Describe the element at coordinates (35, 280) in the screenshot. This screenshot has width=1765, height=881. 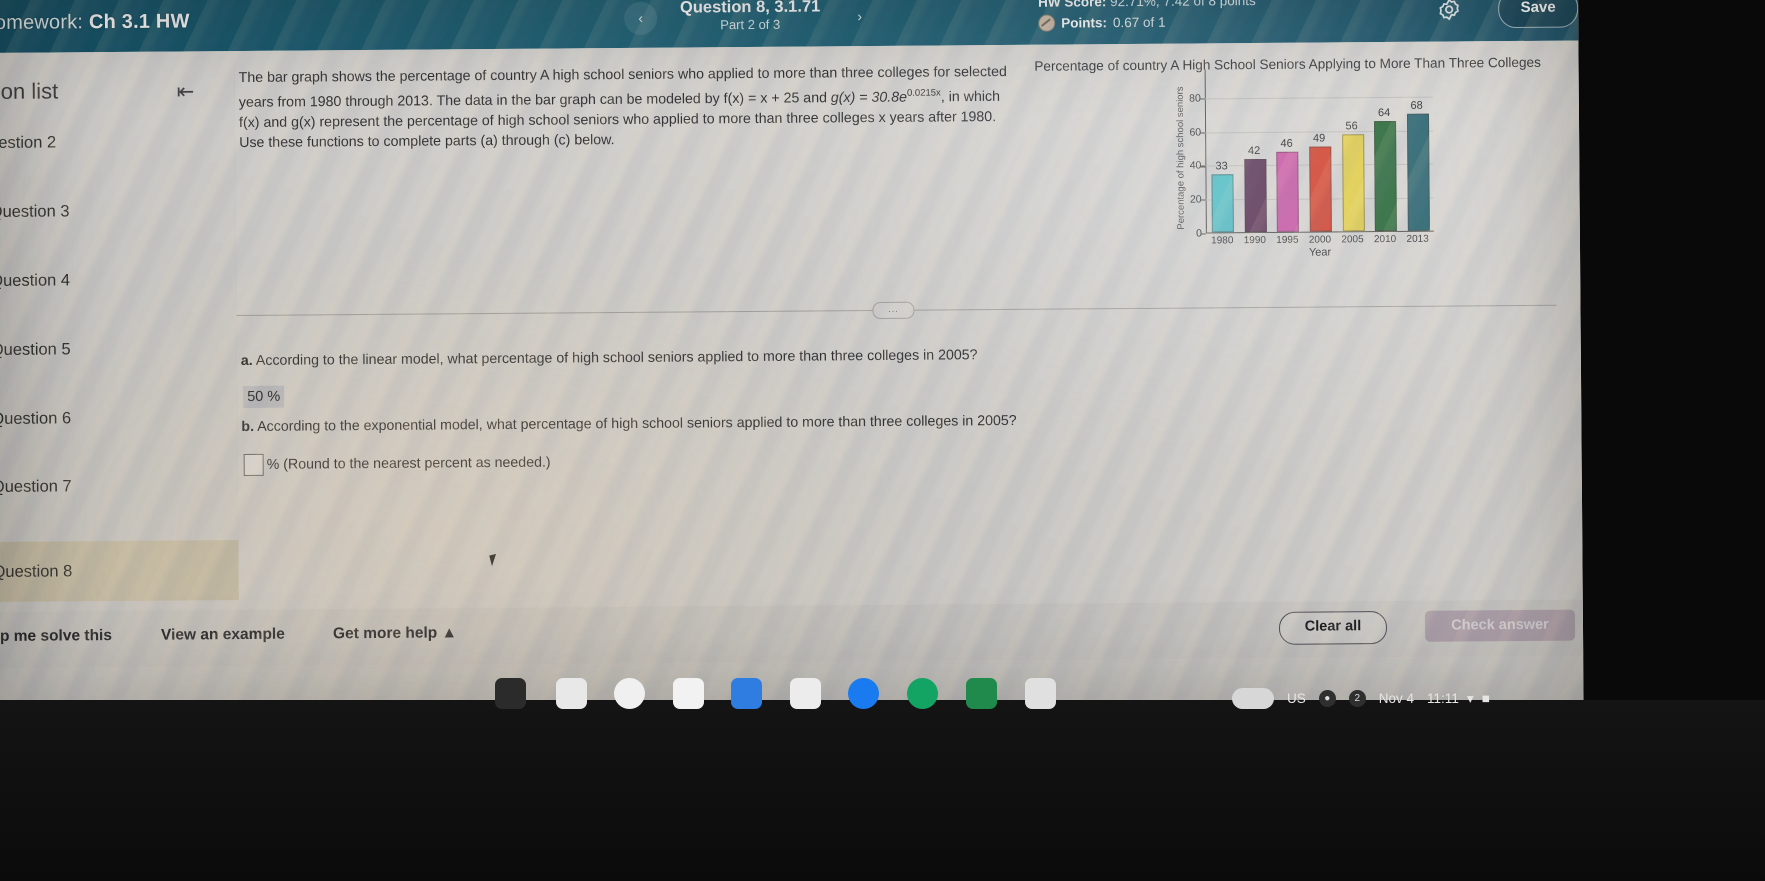
I see `sidebar-item-label: Question 4` at that location.